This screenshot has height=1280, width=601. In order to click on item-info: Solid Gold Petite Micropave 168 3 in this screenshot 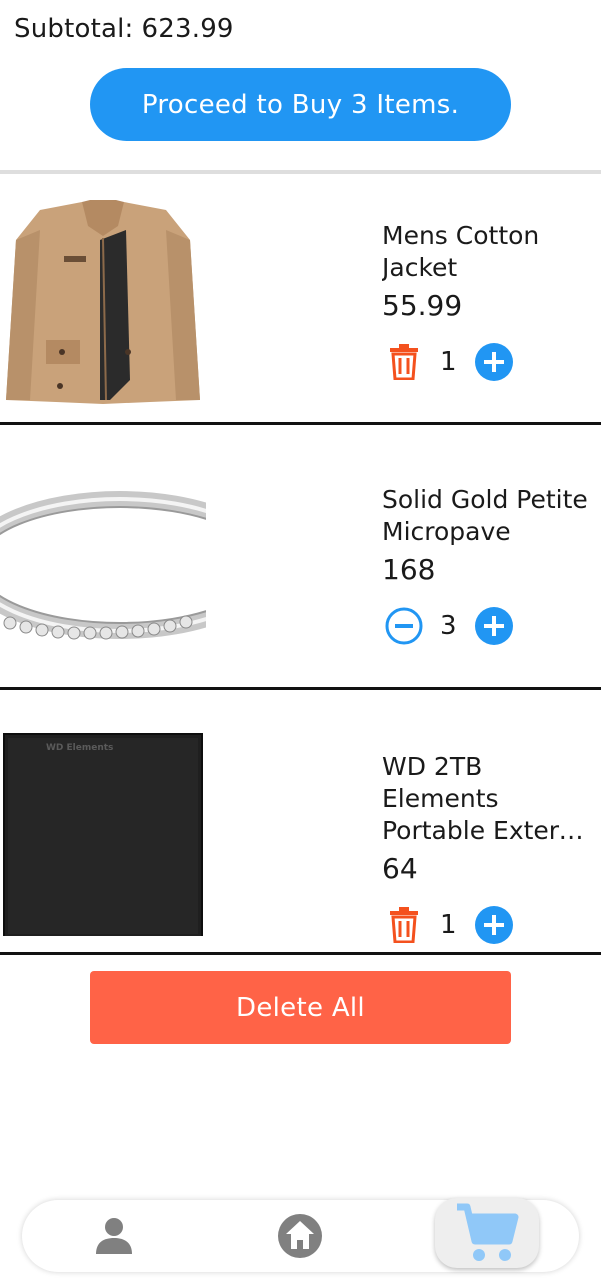, I will do `click(489, 566)`.